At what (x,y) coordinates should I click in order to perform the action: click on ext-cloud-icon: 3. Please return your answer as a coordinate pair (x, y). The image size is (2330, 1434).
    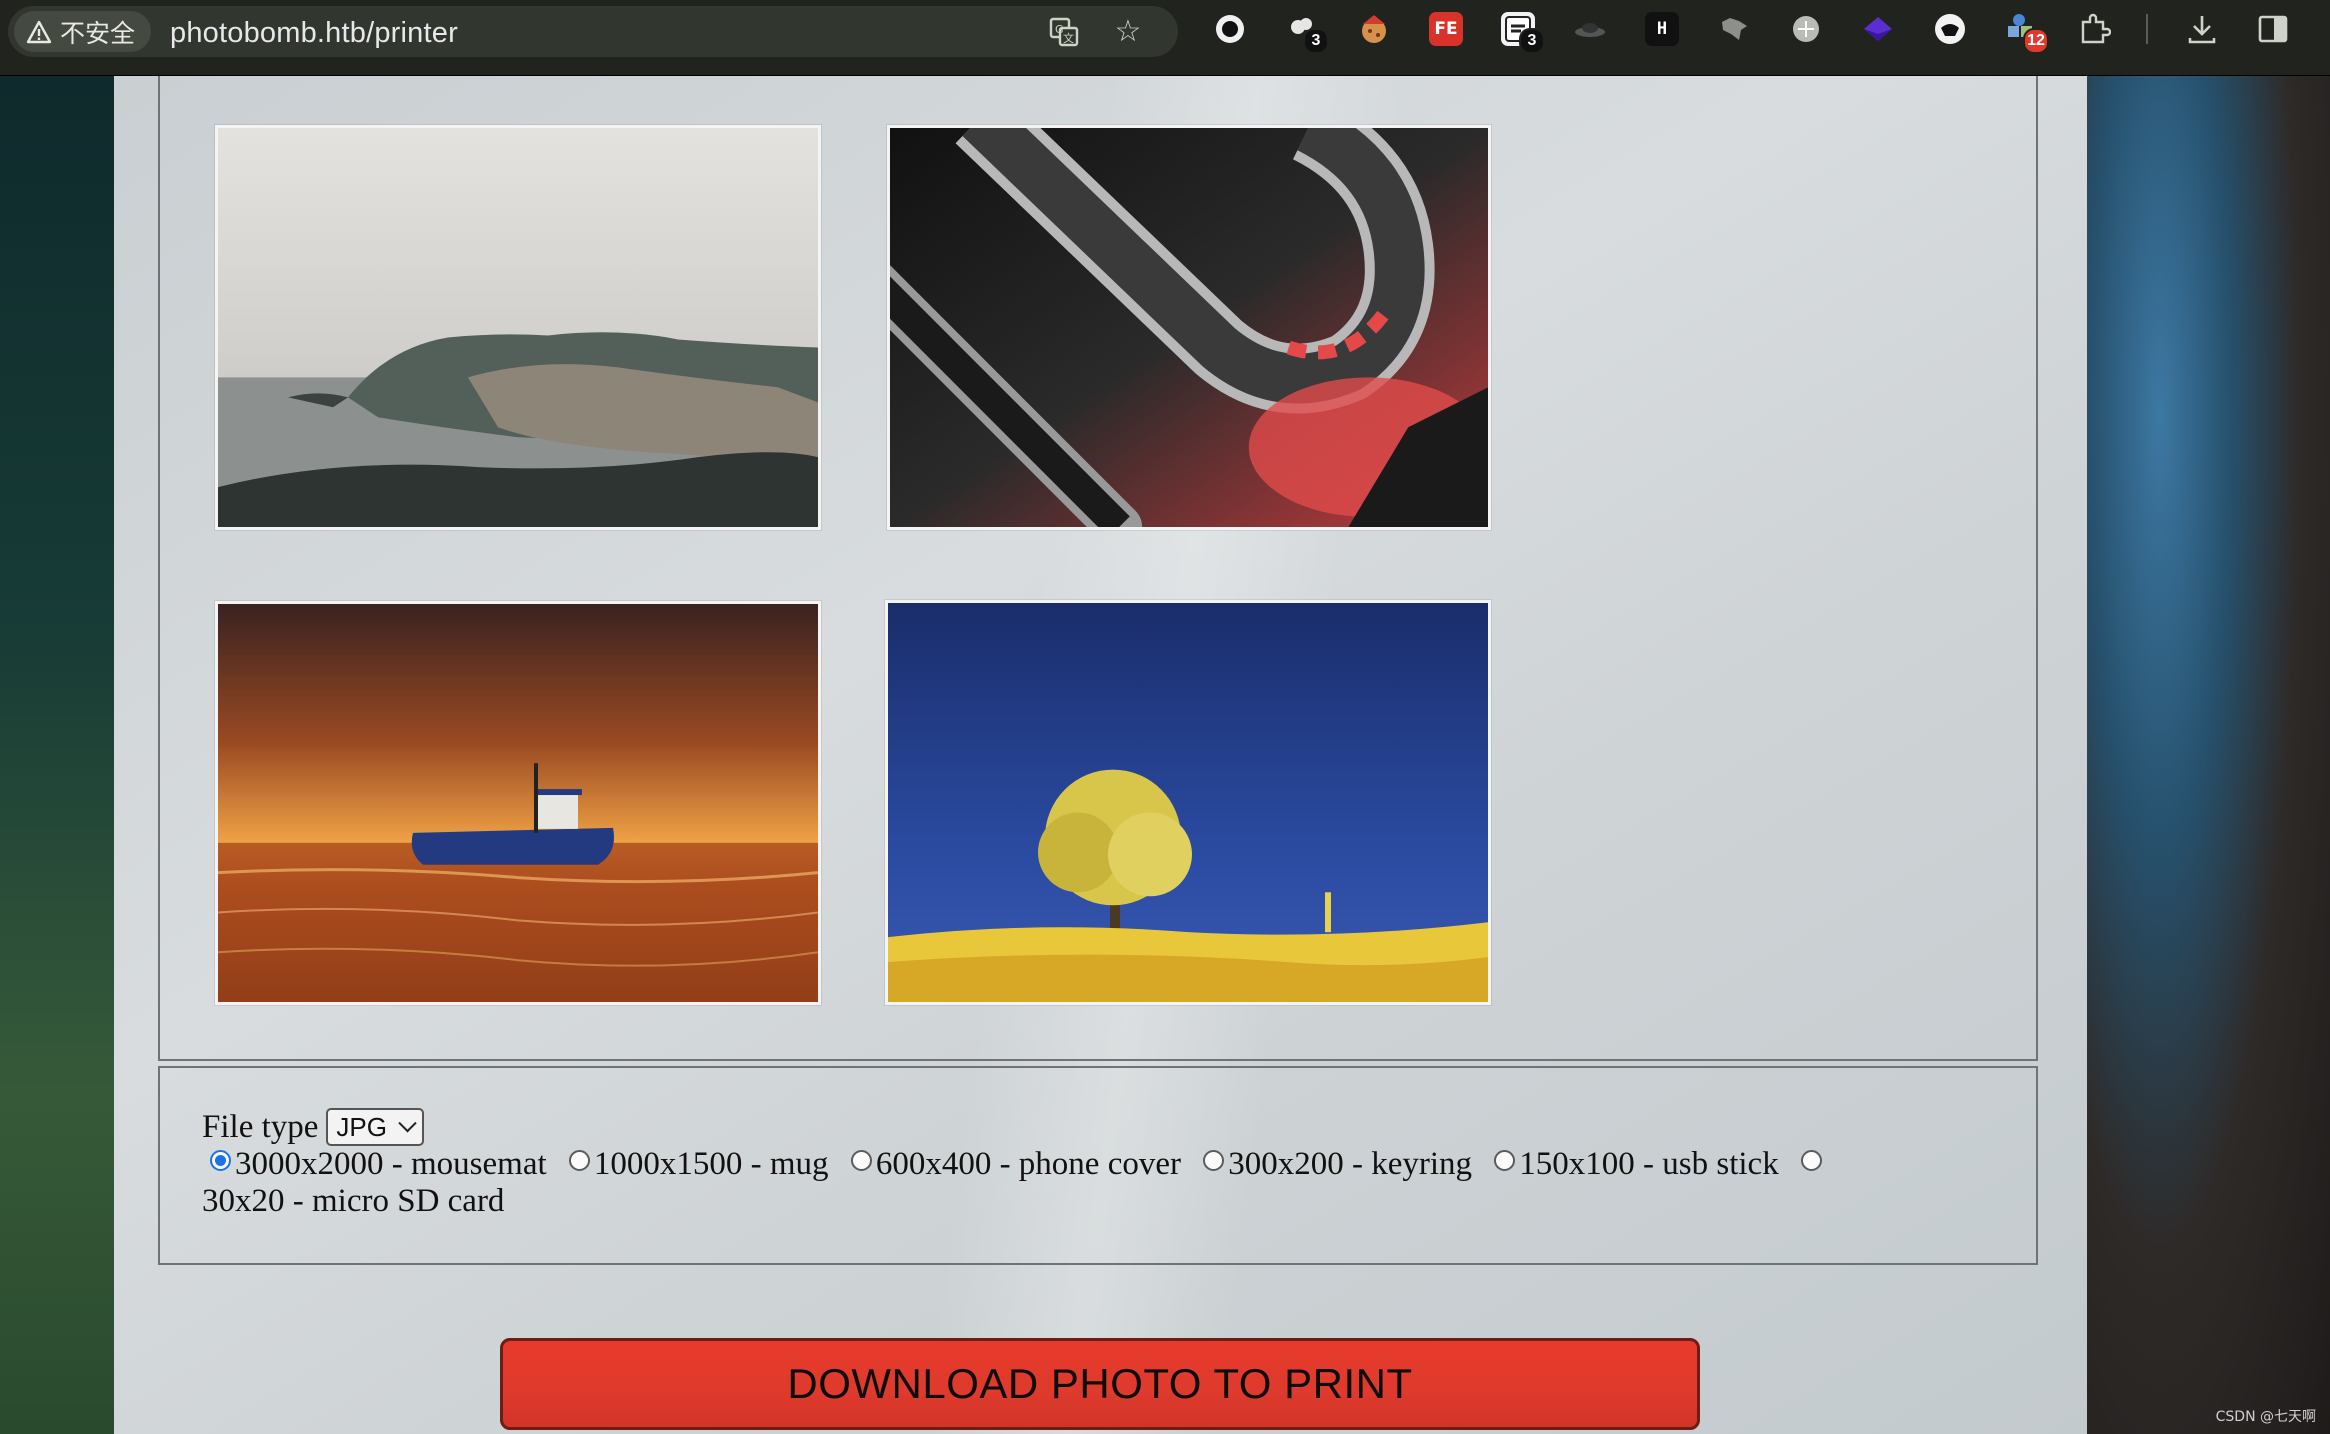
    Looking at the image, I should click on (1307, 33).